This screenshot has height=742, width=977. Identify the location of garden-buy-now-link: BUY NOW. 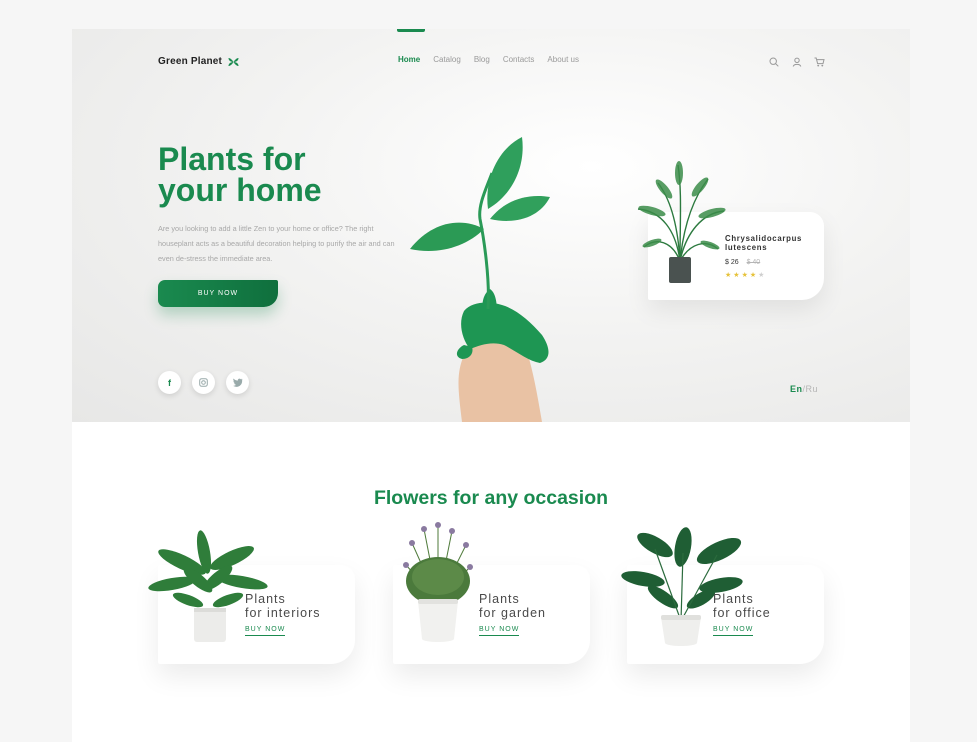
(499, 631).